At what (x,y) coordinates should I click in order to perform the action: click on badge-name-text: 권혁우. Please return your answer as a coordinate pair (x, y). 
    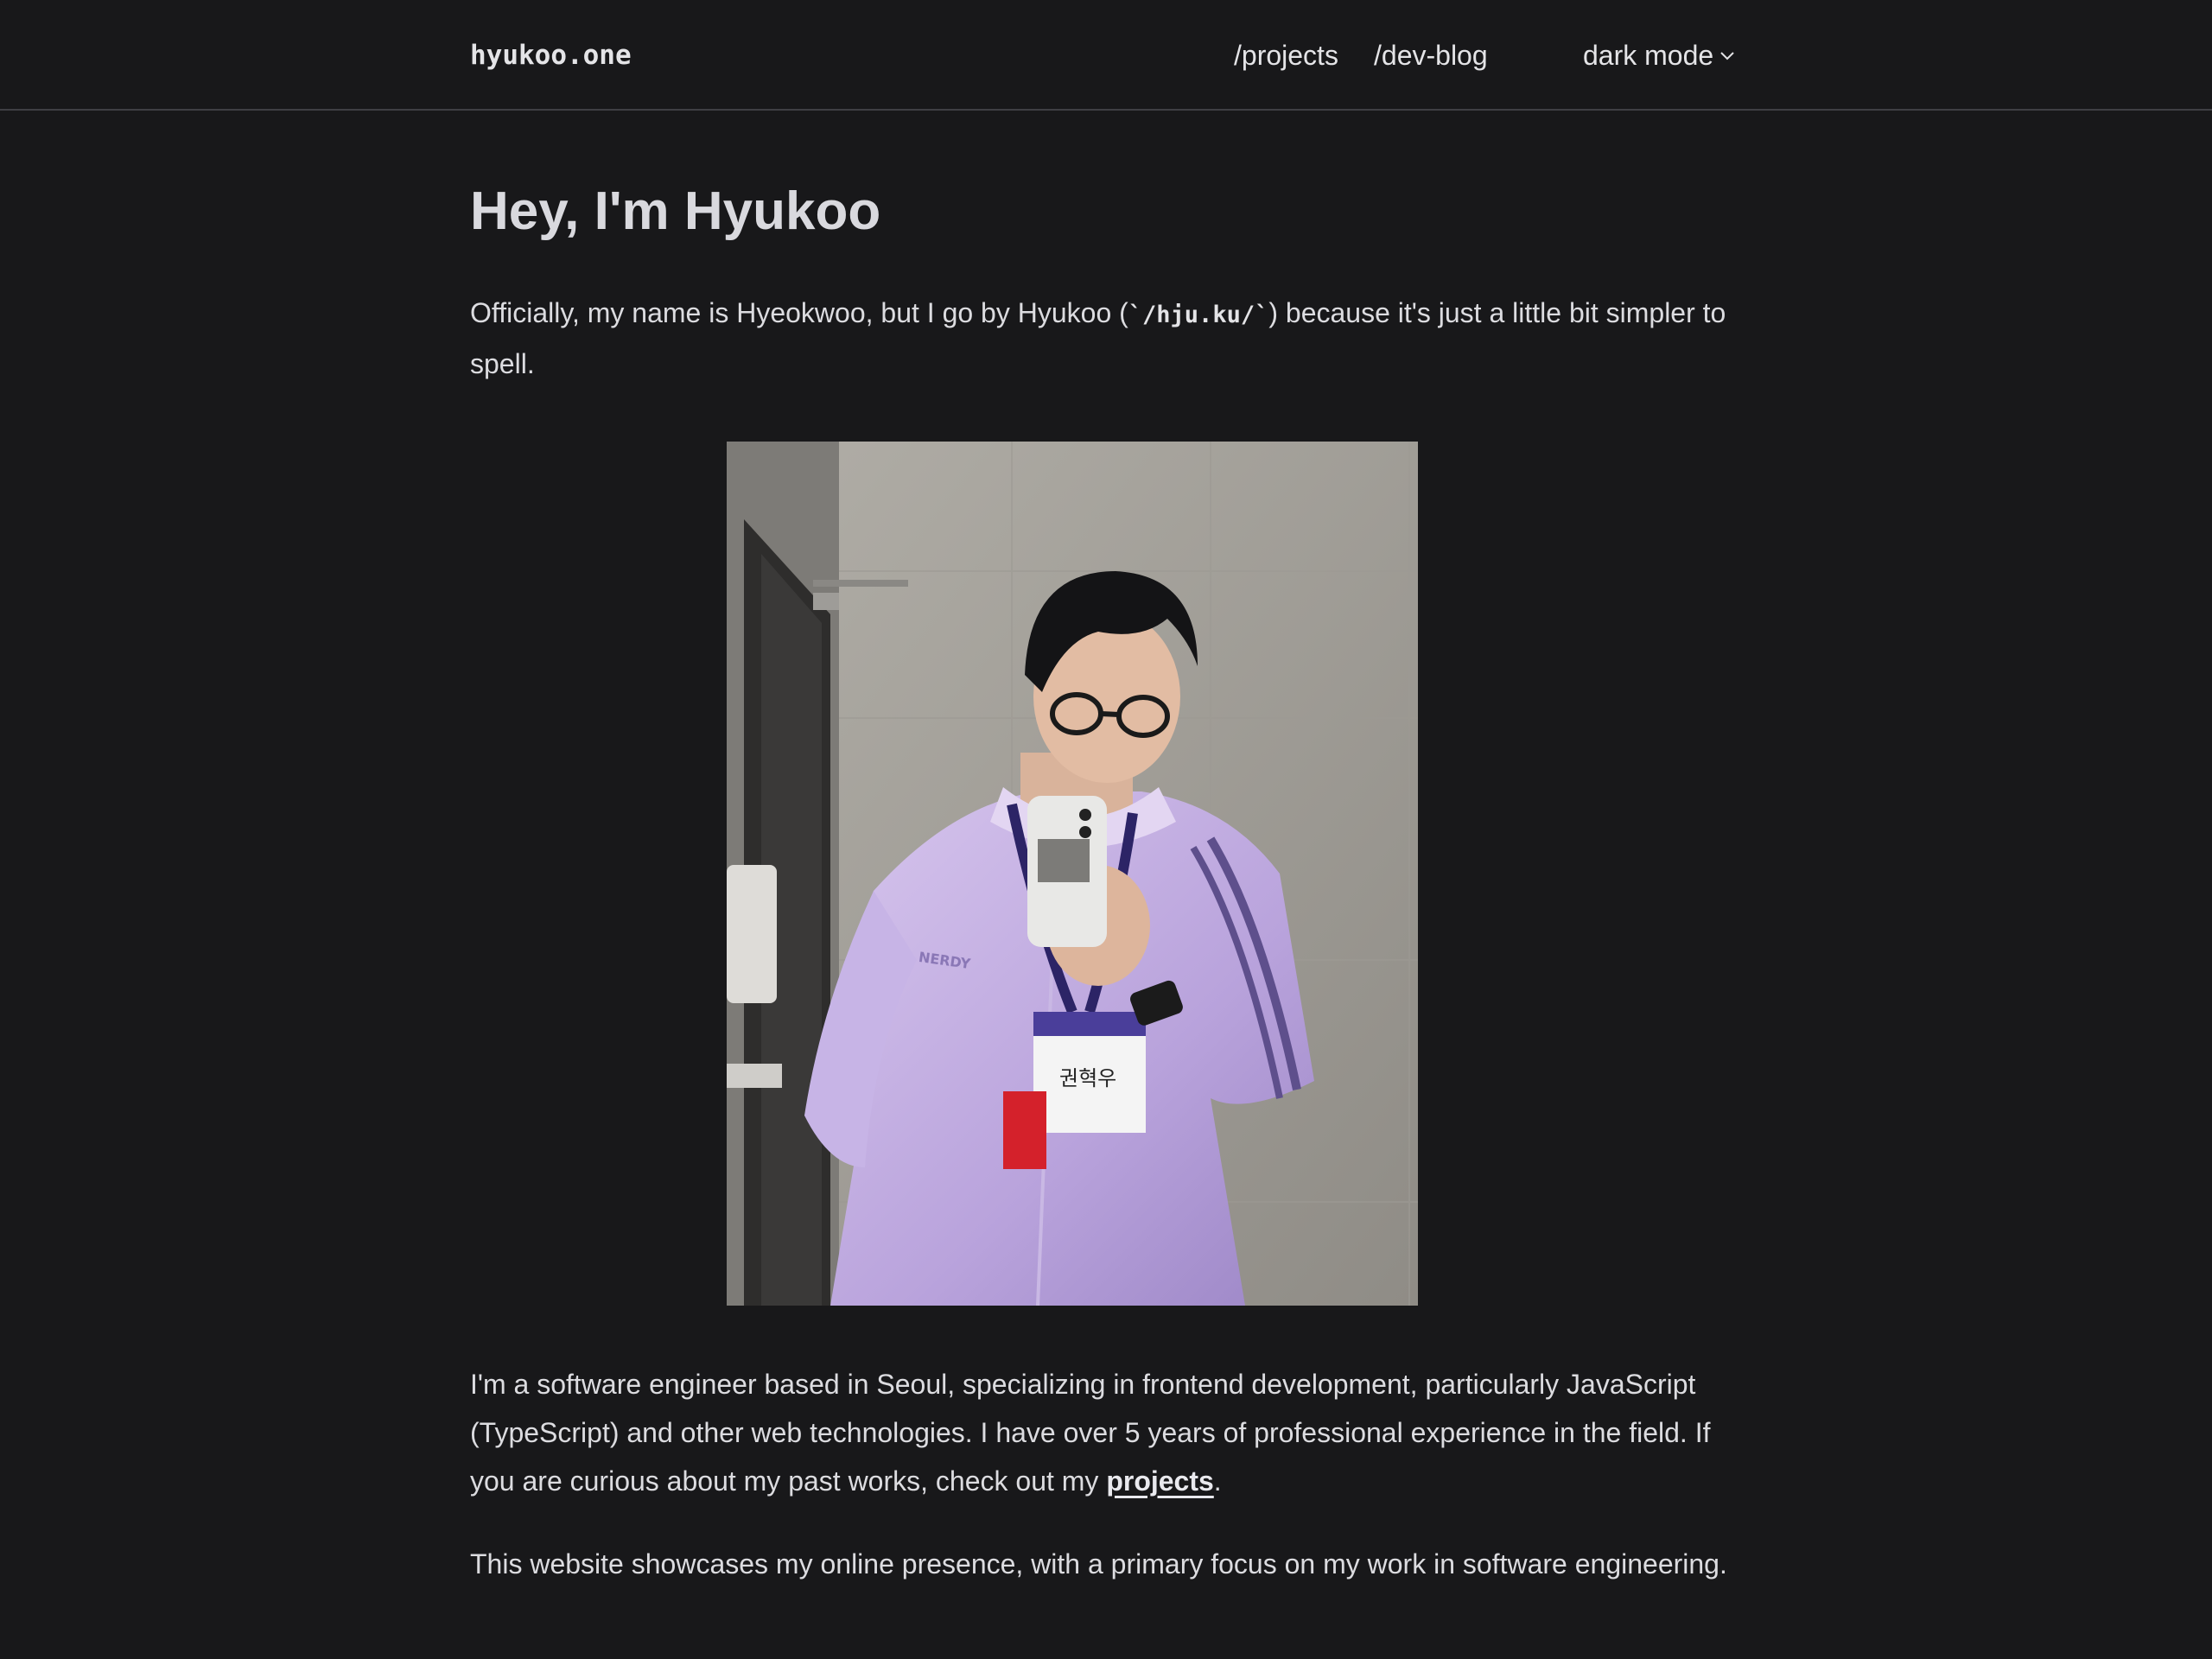
    Looking at the image, I should click on (1087, 1078).